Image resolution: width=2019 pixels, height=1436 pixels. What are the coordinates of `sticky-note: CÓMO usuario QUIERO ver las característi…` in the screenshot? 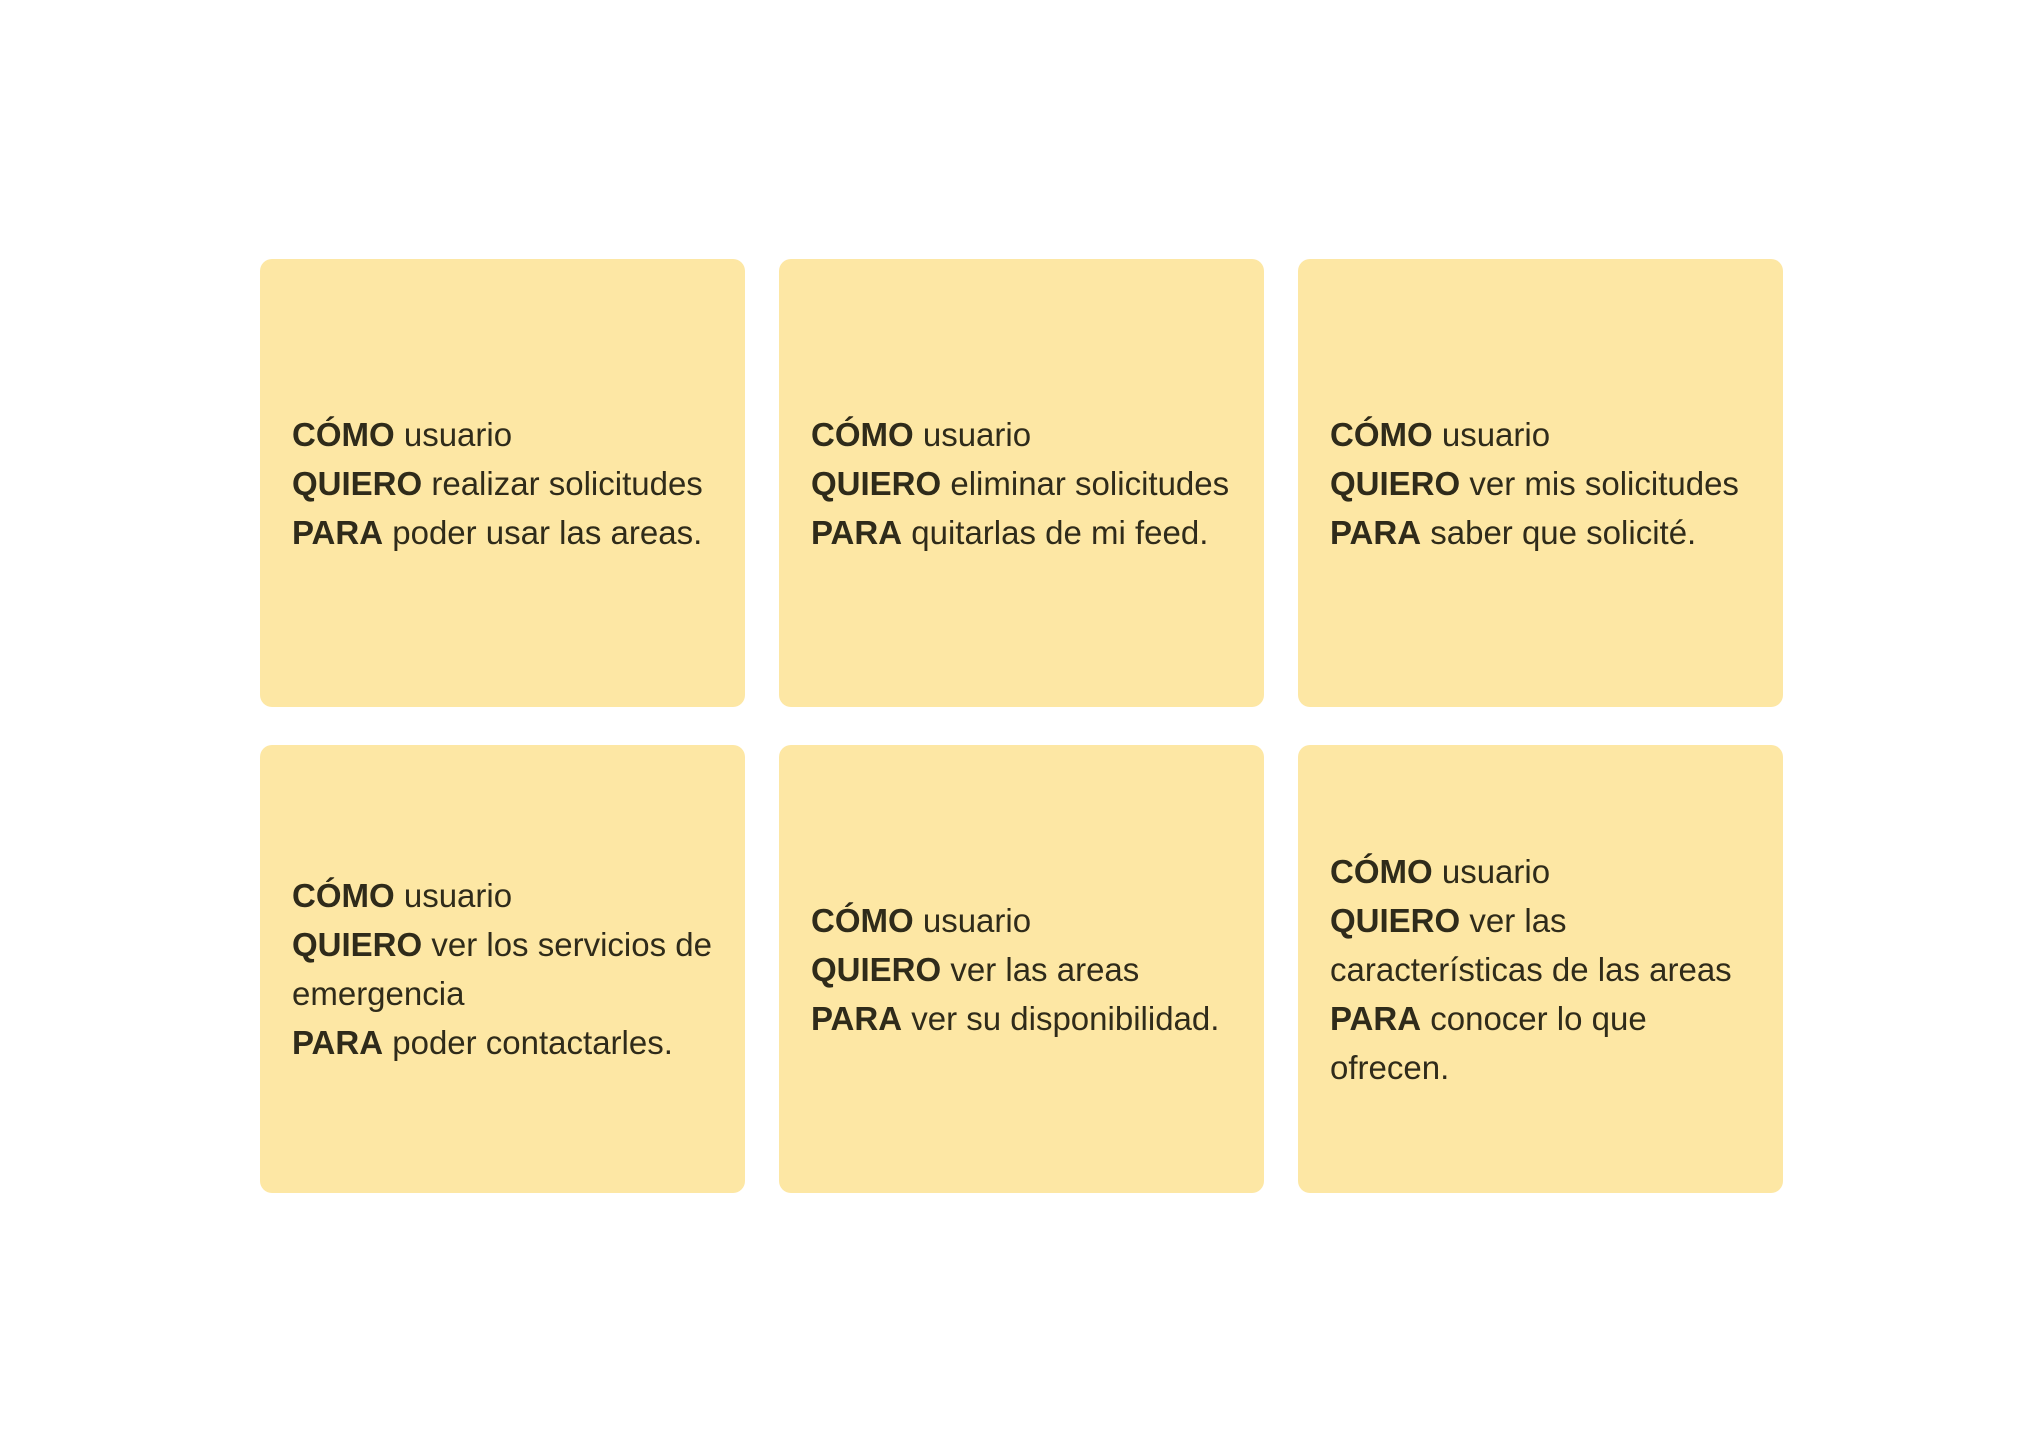 It's located at (1540, 969).